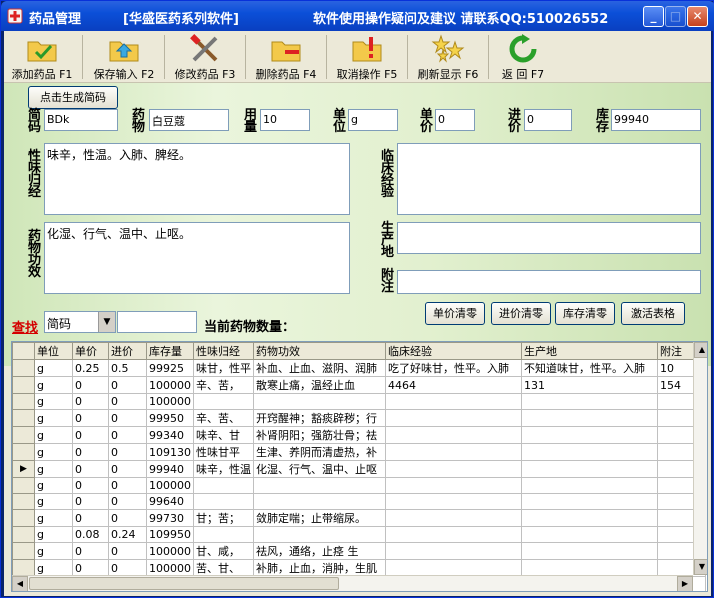 The height and width of the screenshot is (598, 714). I want to click on table-row: g 0 0 100000 苦、甘、 补肺，止血，消肿，生肌, so click(359, 568).